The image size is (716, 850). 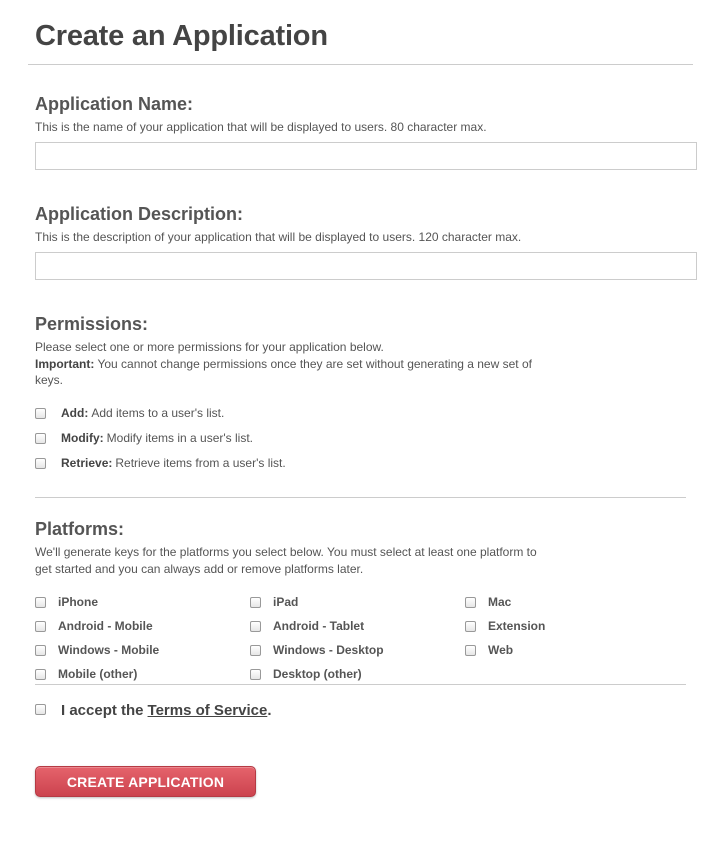 I want to click on platform-ipad-row: iPad, so click(x=274, y=602).